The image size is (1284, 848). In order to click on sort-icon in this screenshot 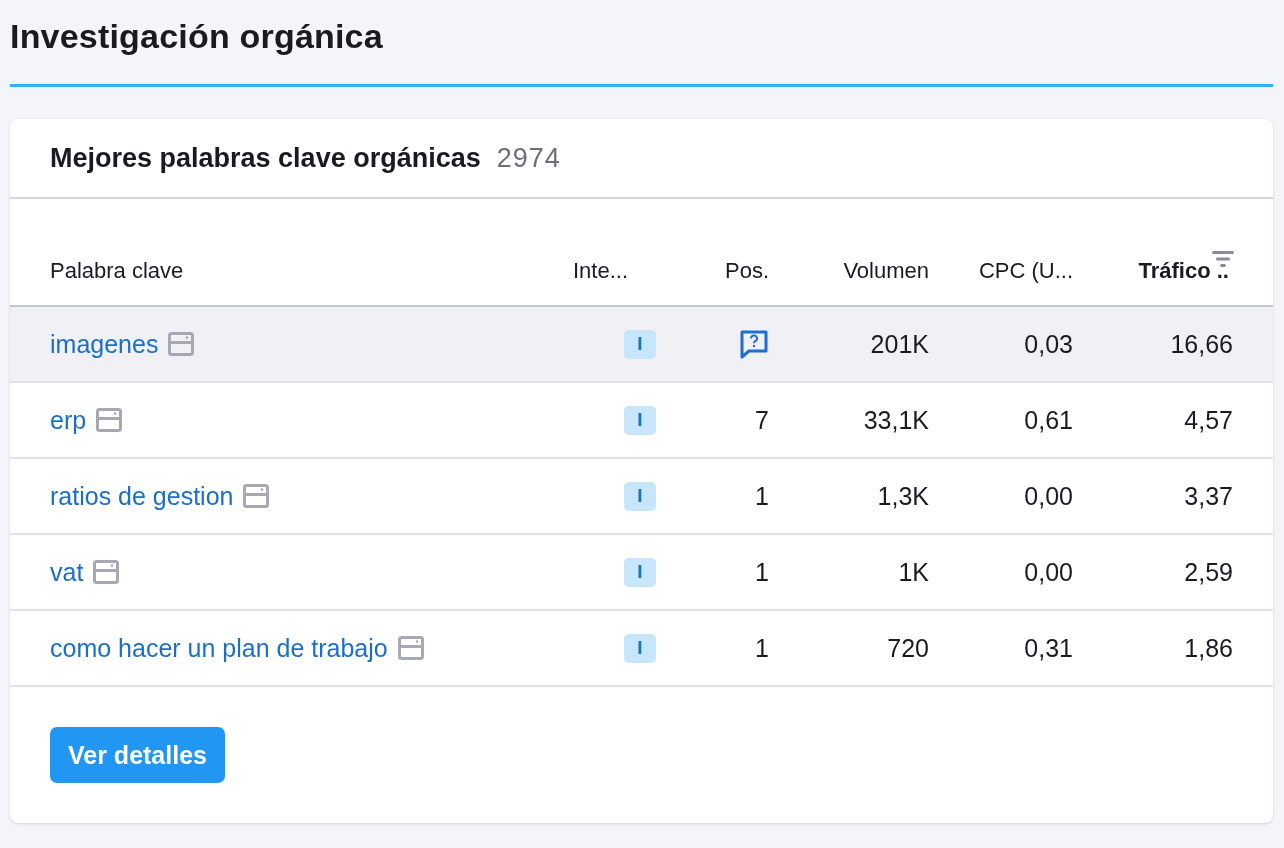, I will do `click(1223, 259)`.